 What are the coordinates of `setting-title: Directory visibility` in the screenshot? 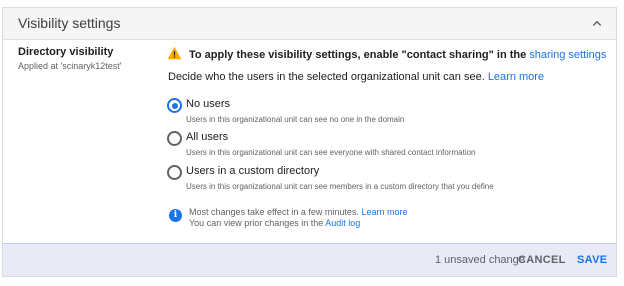 It's located at (66, 52).